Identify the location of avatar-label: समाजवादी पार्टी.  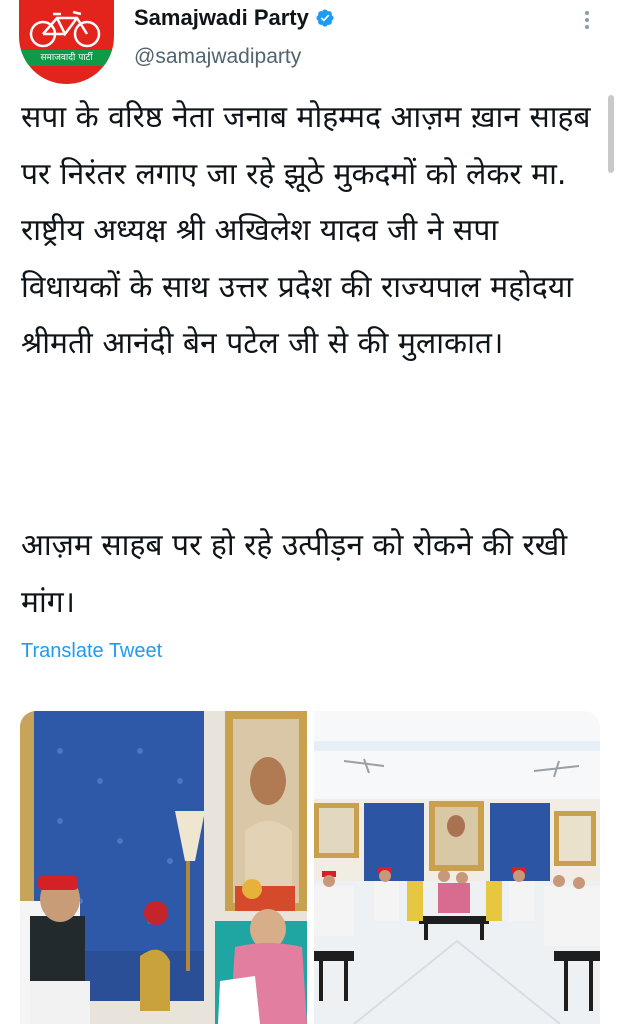
(66, 58).